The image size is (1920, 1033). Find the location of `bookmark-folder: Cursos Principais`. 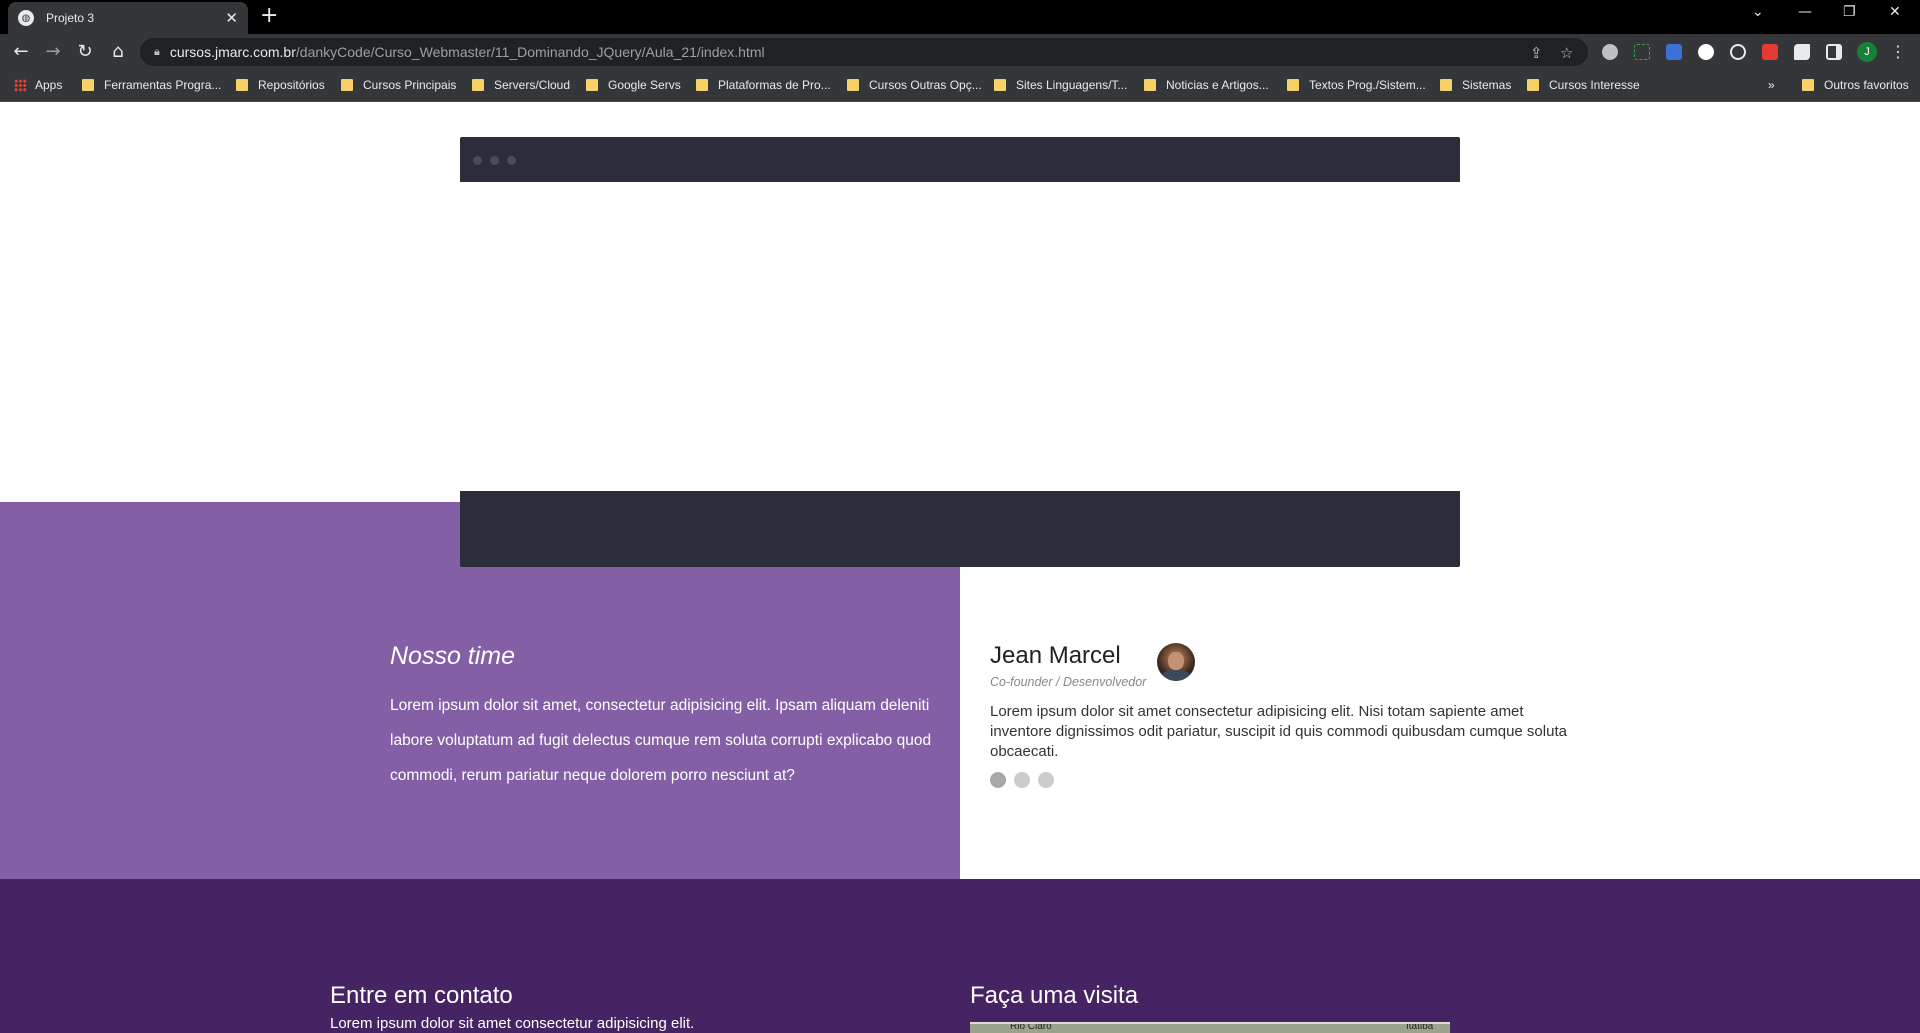

bookmark-folder: Cursos Principais is located at coordinates (398, 85).